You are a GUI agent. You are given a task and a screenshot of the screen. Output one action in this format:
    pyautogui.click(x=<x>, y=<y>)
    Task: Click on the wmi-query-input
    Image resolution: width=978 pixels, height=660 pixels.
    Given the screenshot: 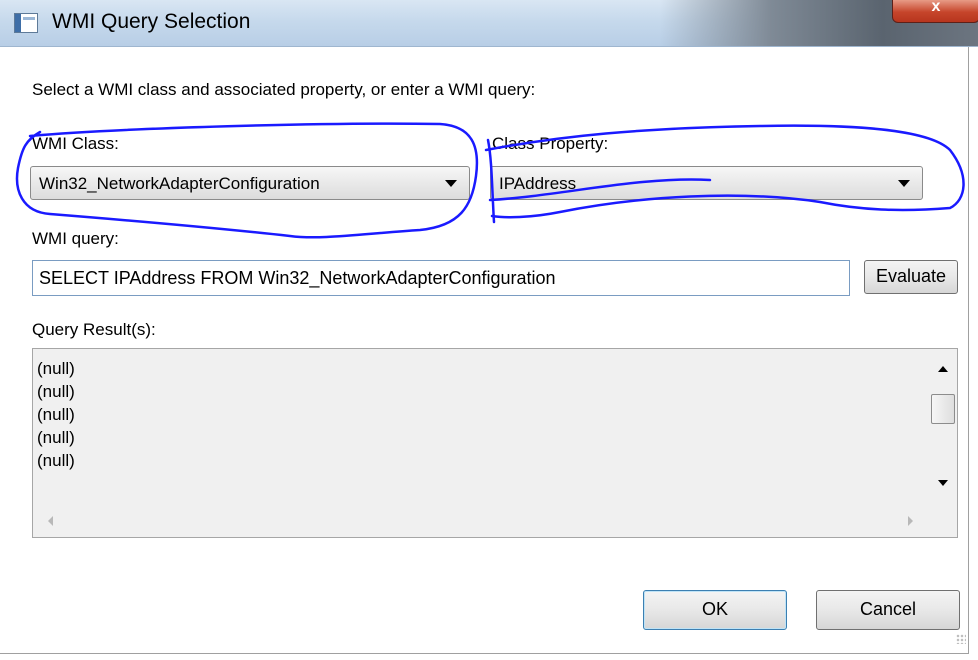 What is the action you would take?
    pyautogui.click(x=439, y=278)
    